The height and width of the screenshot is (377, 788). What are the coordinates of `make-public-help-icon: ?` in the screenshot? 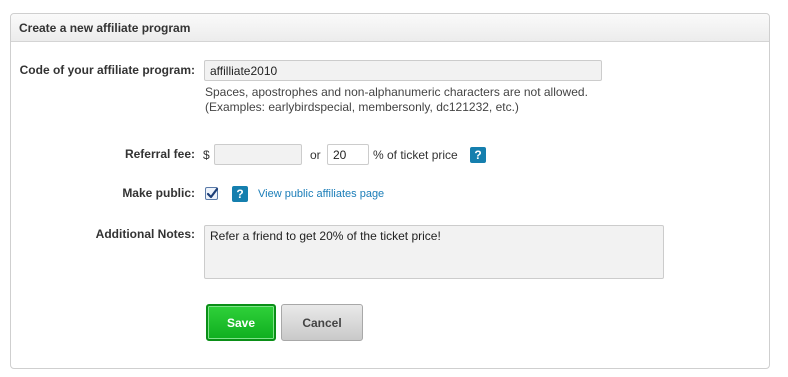 It's located at (240, 194).